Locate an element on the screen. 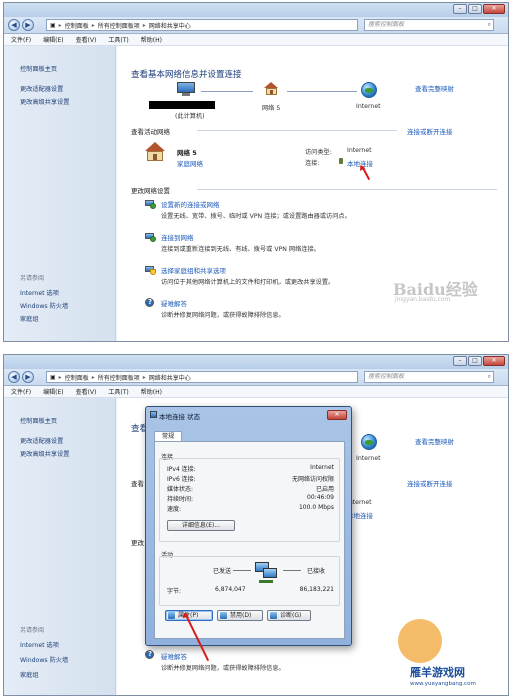 Image resolution: width=512 pixels, height=696 pixels. diagnose-button: 诊断(G) is located at coordinates (289, 615).